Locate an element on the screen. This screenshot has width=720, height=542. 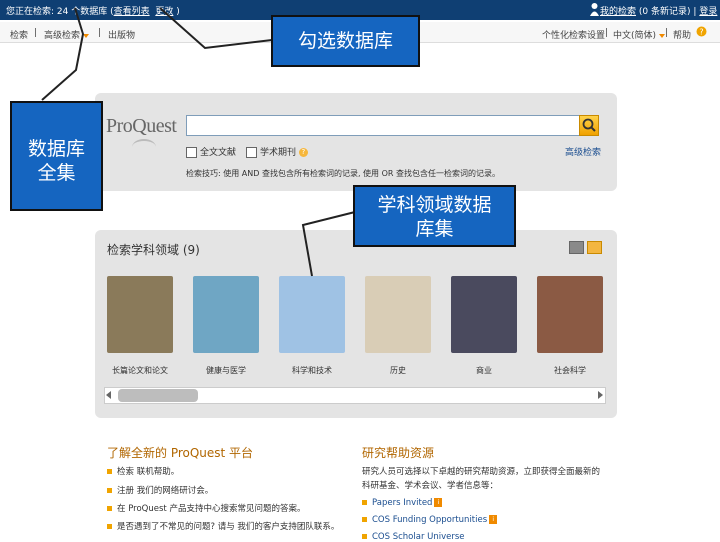
callout-all-databases: 数据库 全集 is located at coordinates (56, 156).